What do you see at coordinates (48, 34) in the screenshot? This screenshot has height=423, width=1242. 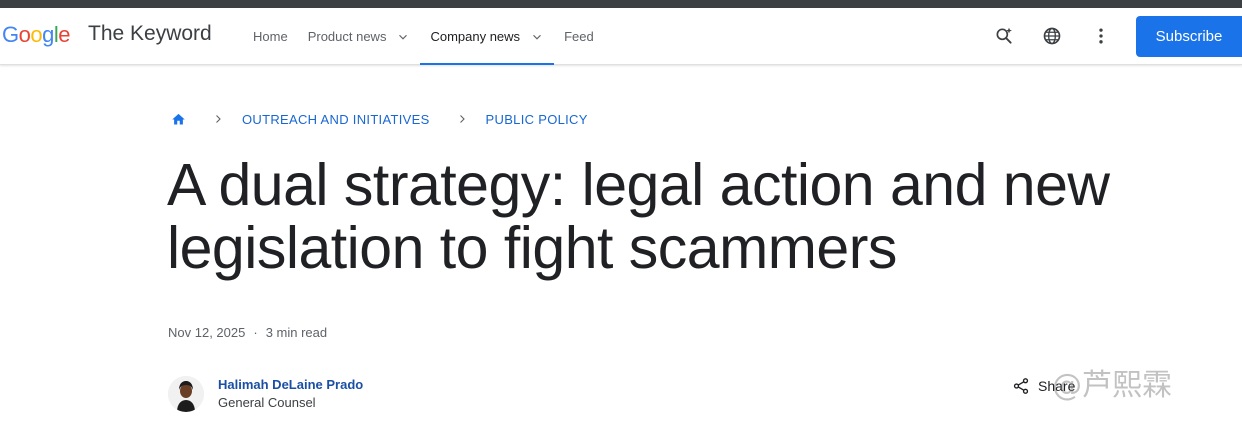 I see `logo-letter: g` at bounding box center [48, 34].